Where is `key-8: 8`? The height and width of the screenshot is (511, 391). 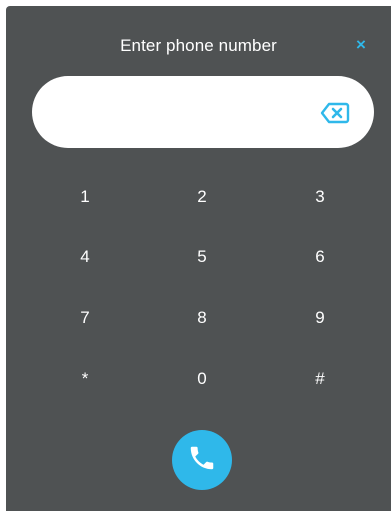
key-8: 8 is located at coordinates (202, 318).